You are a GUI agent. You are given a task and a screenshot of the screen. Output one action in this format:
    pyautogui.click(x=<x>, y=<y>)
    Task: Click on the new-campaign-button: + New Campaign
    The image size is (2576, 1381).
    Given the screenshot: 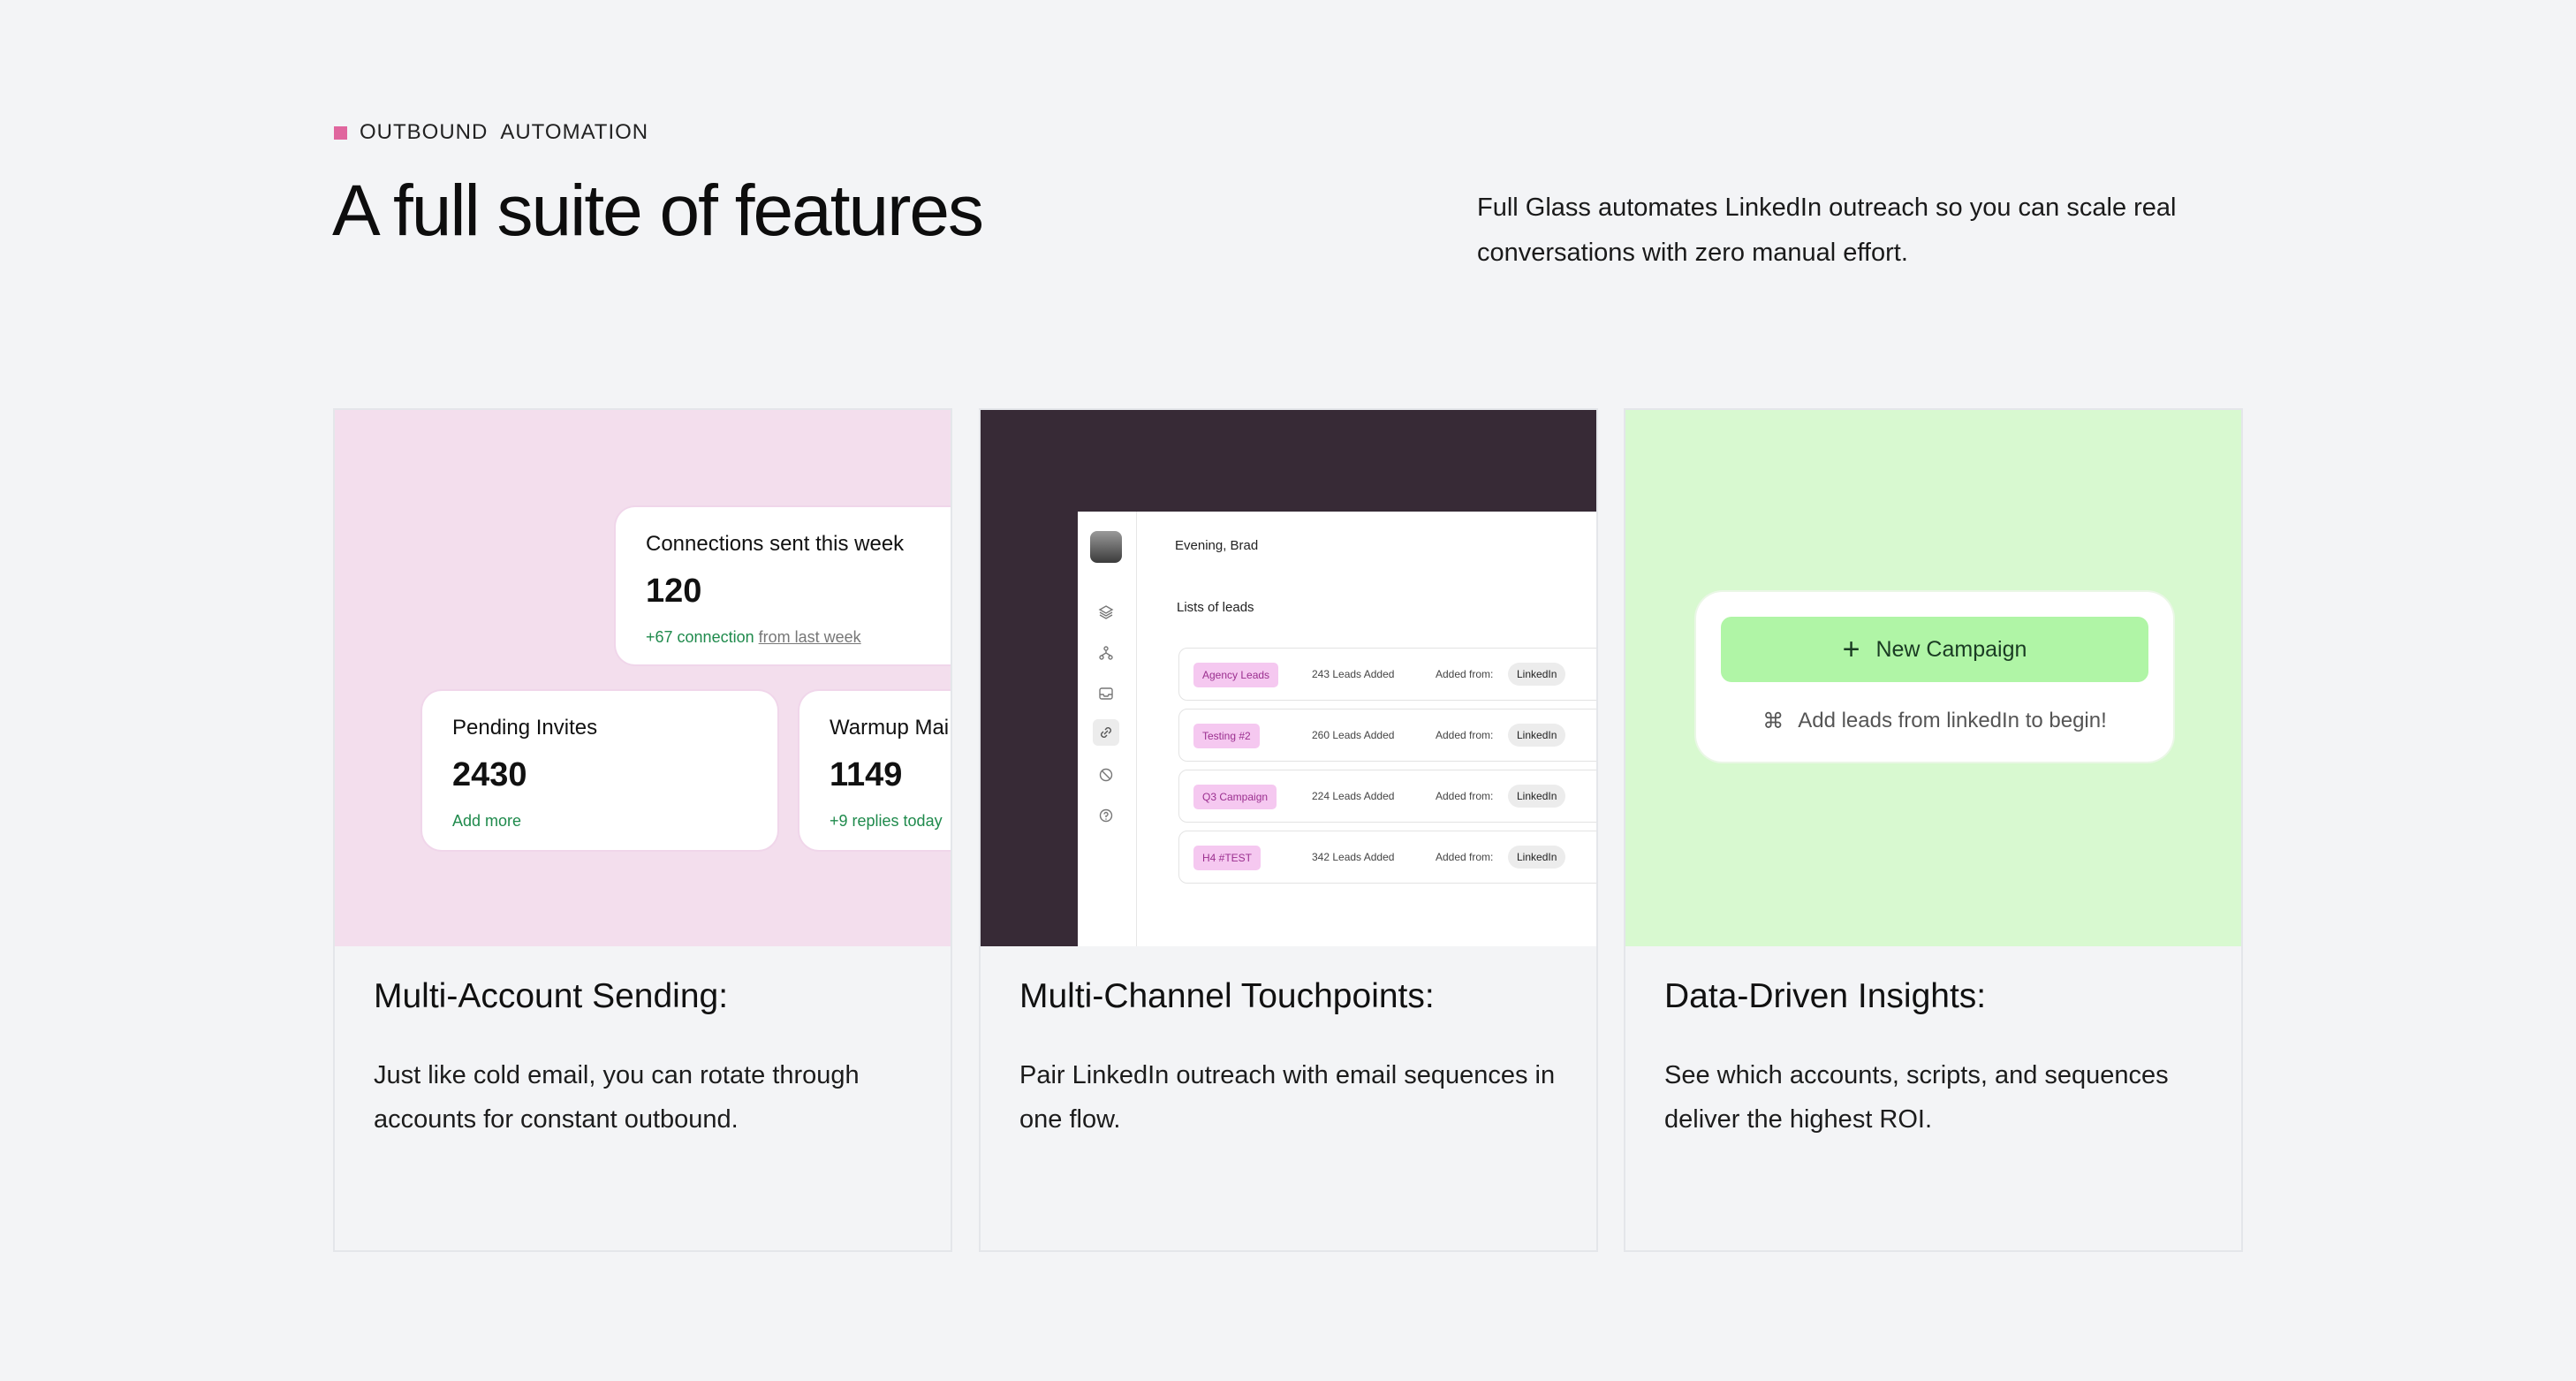 What is the action you would take?
    pyautogui.click(x=1935, y=649)
    